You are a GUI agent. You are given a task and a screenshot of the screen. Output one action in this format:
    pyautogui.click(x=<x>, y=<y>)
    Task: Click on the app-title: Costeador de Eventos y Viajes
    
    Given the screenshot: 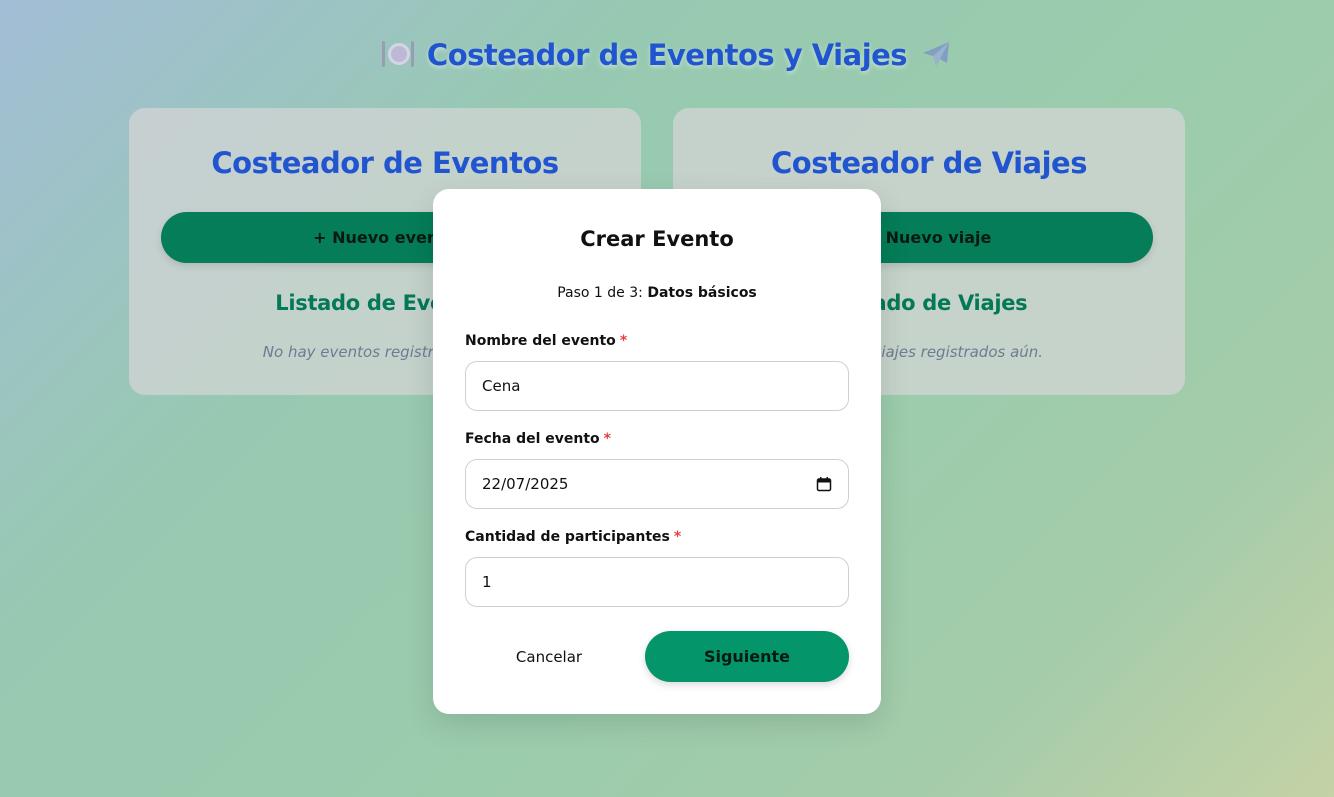 What is the action you would take?
    pyautogui.click(x=667, y=55)
    